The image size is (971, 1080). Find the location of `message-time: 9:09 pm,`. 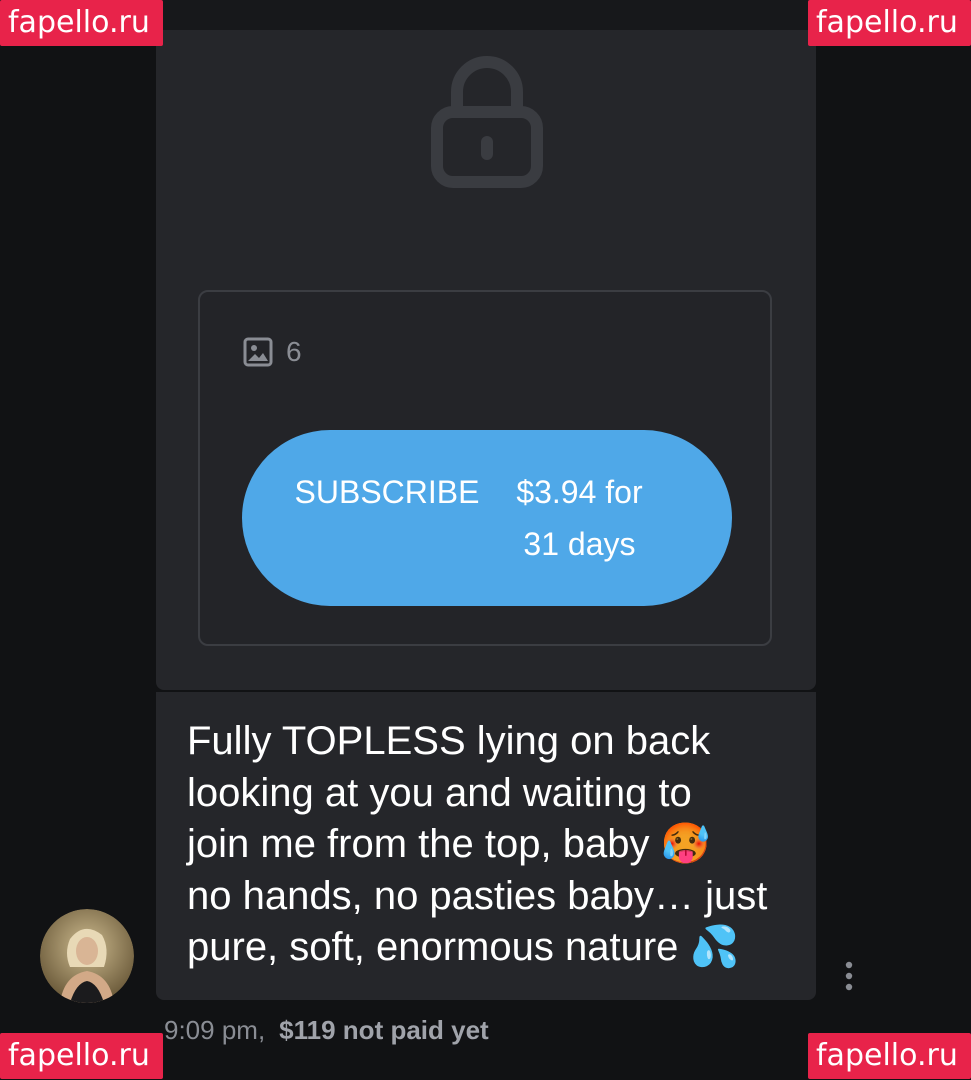

message-time: 9:09 pm, is located at coordinates (215, 1030).